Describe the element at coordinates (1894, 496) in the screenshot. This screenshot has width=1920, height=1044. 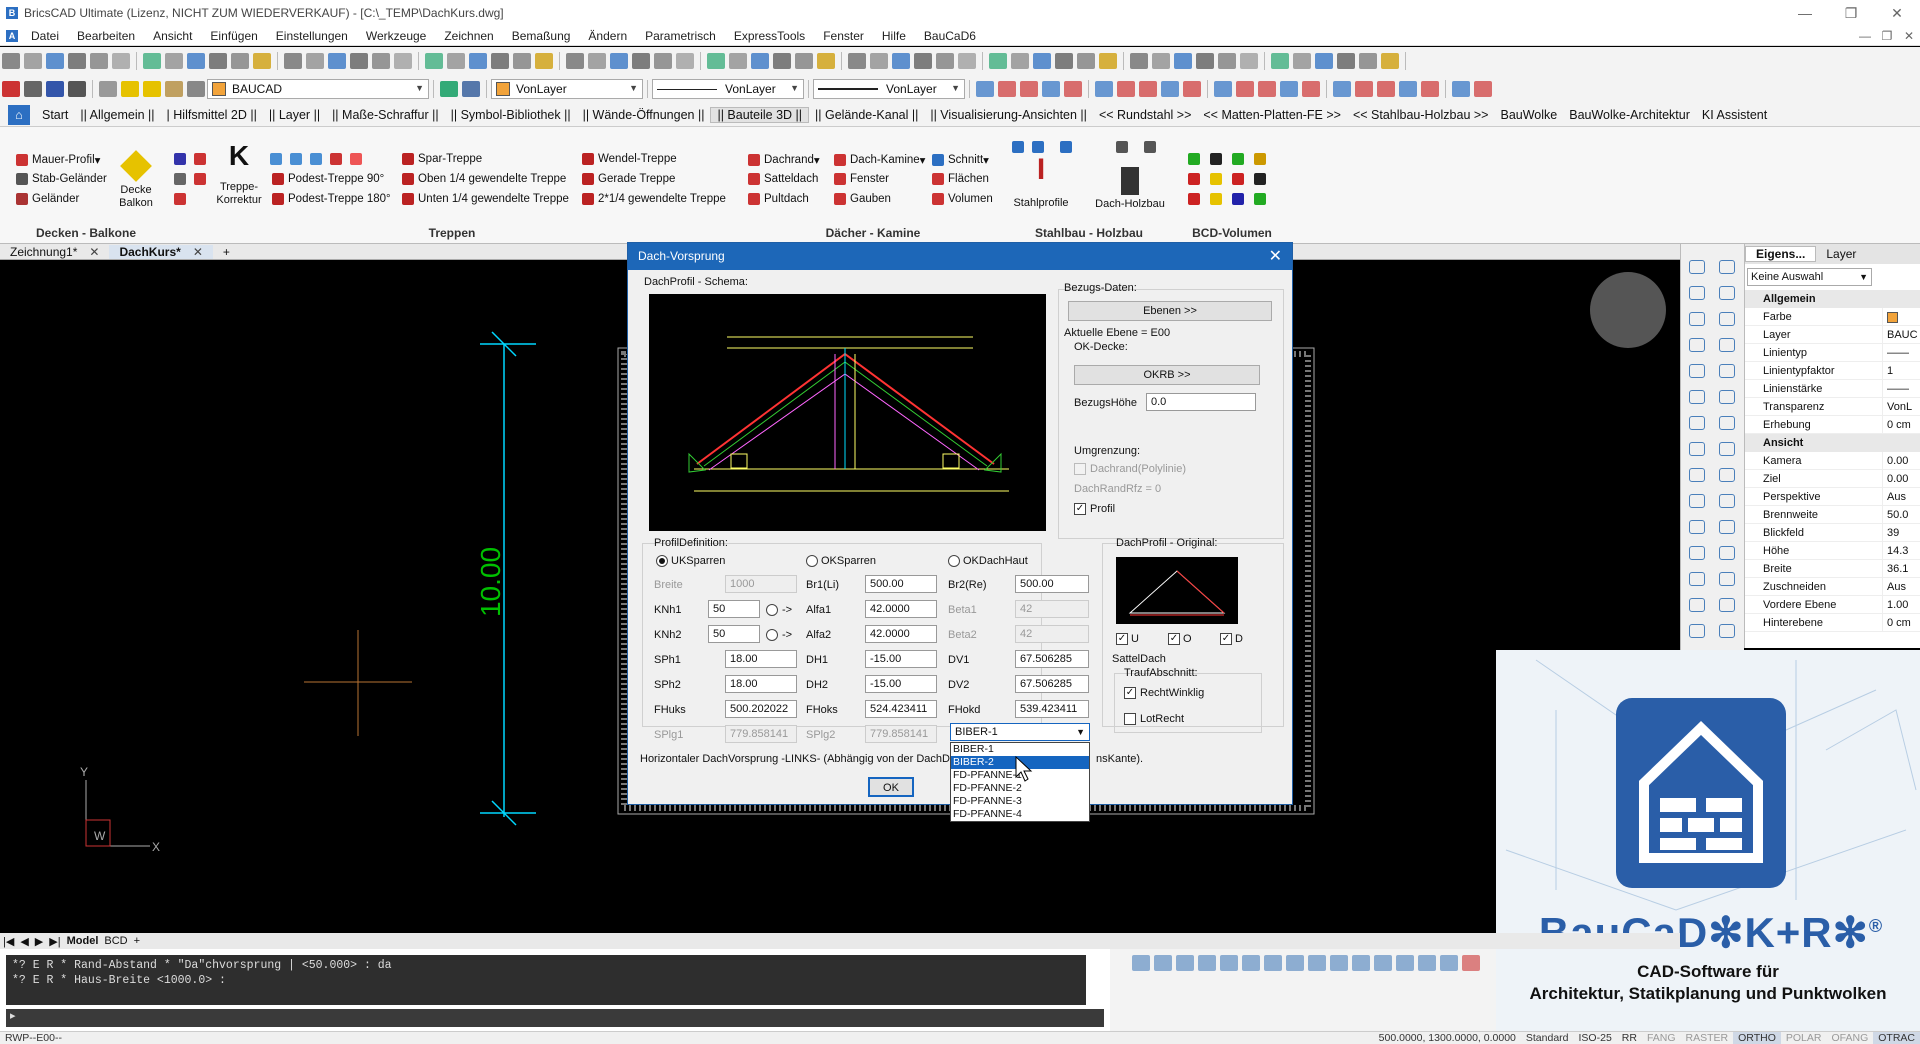
I see `property-value: Aus` at that location.